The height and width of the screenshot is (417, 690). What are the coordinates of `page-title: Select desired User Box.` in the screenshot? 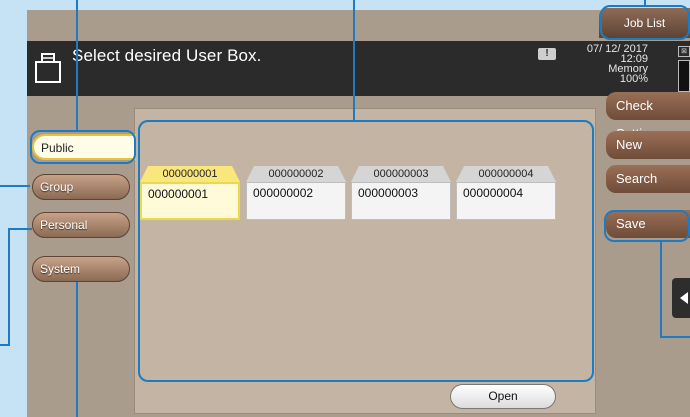 It's located at (167, 55).